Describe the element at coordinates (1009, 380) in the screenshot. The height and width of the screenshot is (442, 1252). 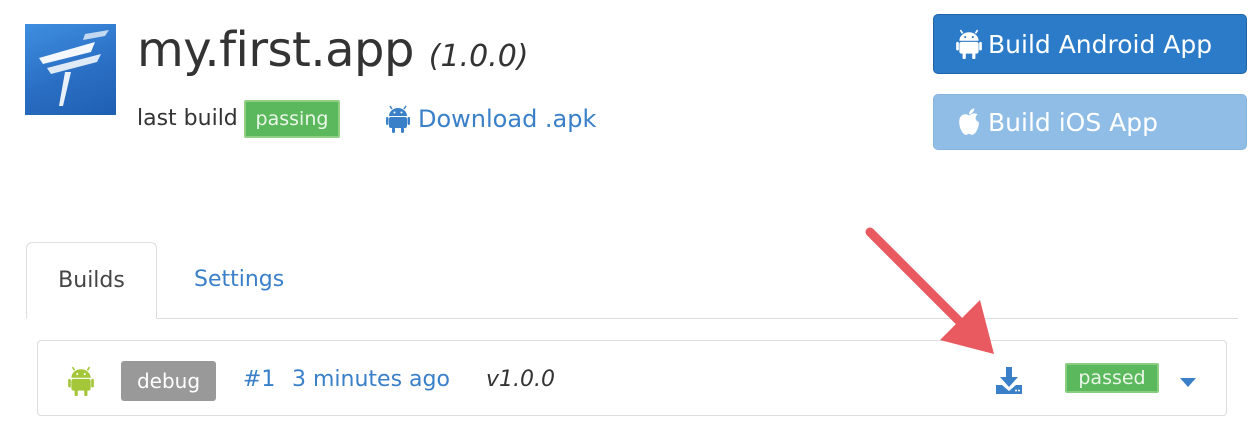
I see `download-icon` at that location.